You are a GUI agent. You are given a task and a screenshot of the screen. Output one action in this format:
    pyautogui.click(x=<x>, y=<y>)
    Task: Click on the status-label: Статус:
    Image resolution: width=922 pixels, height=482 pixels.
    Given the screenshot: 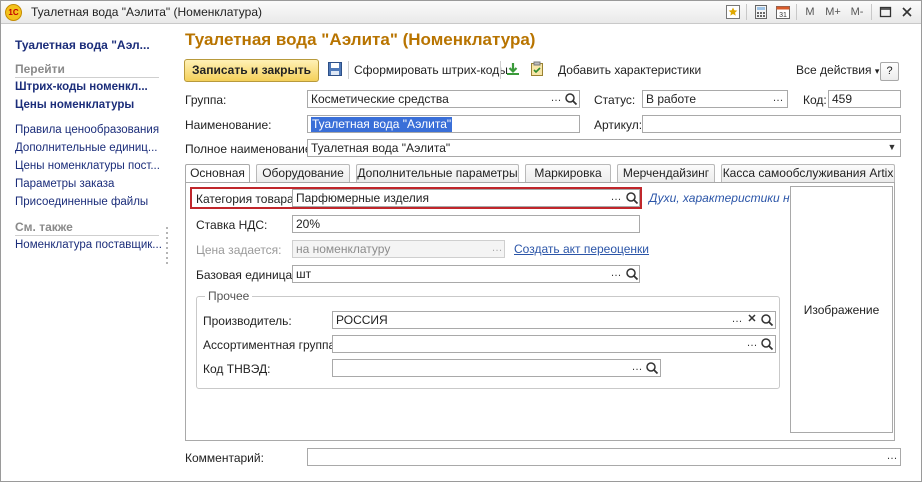 What is the action you would take?
    pyautogui.click(x=615, y=100)
    